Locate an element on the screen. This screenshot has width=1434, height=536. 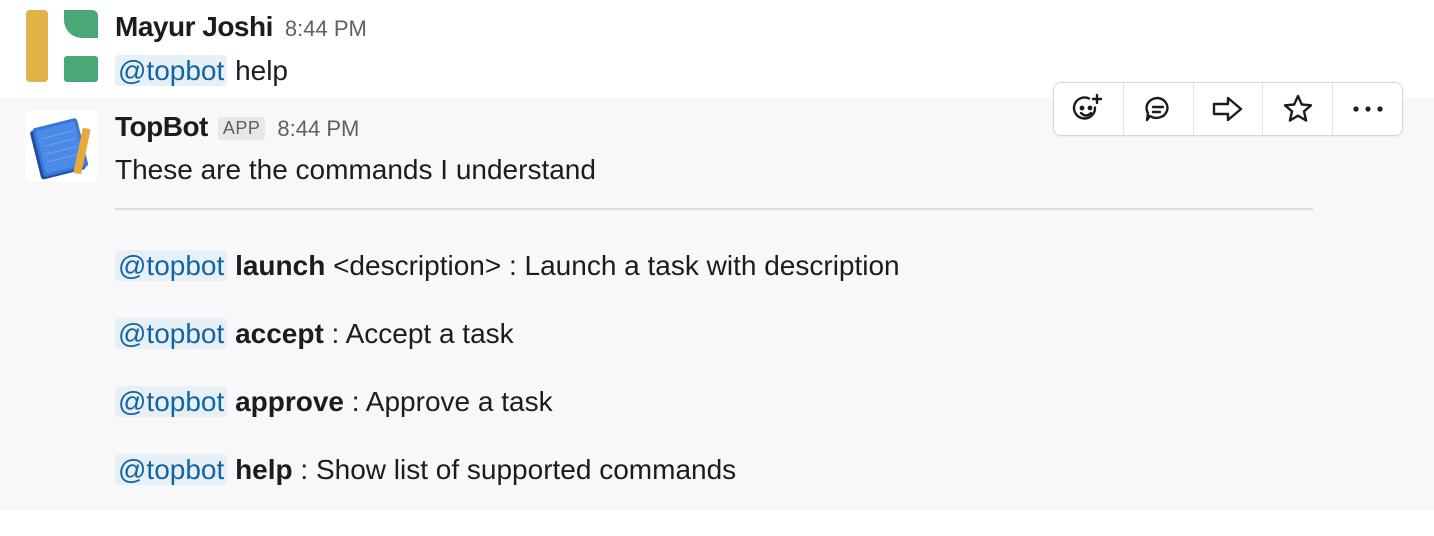
message-actions-toolbar is located at coordinates (1228, 109).